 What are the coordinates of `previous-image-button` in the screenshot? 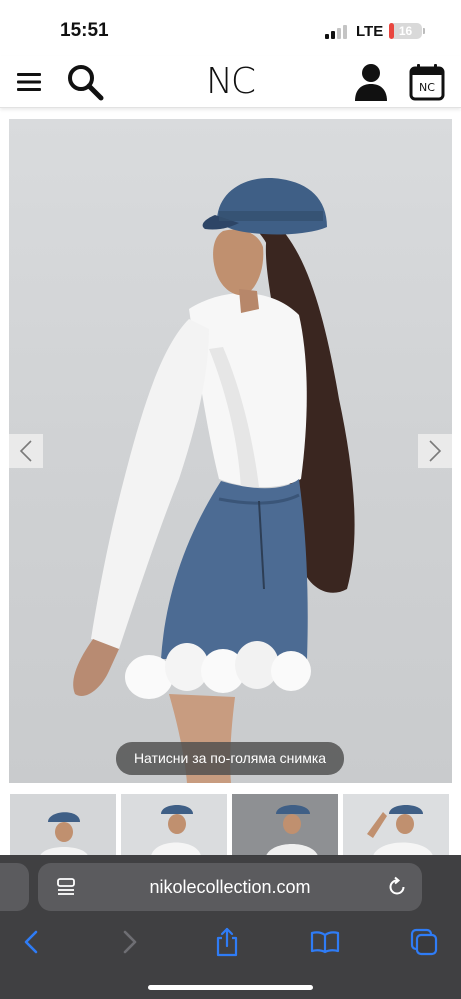 It's located at (26, 451).